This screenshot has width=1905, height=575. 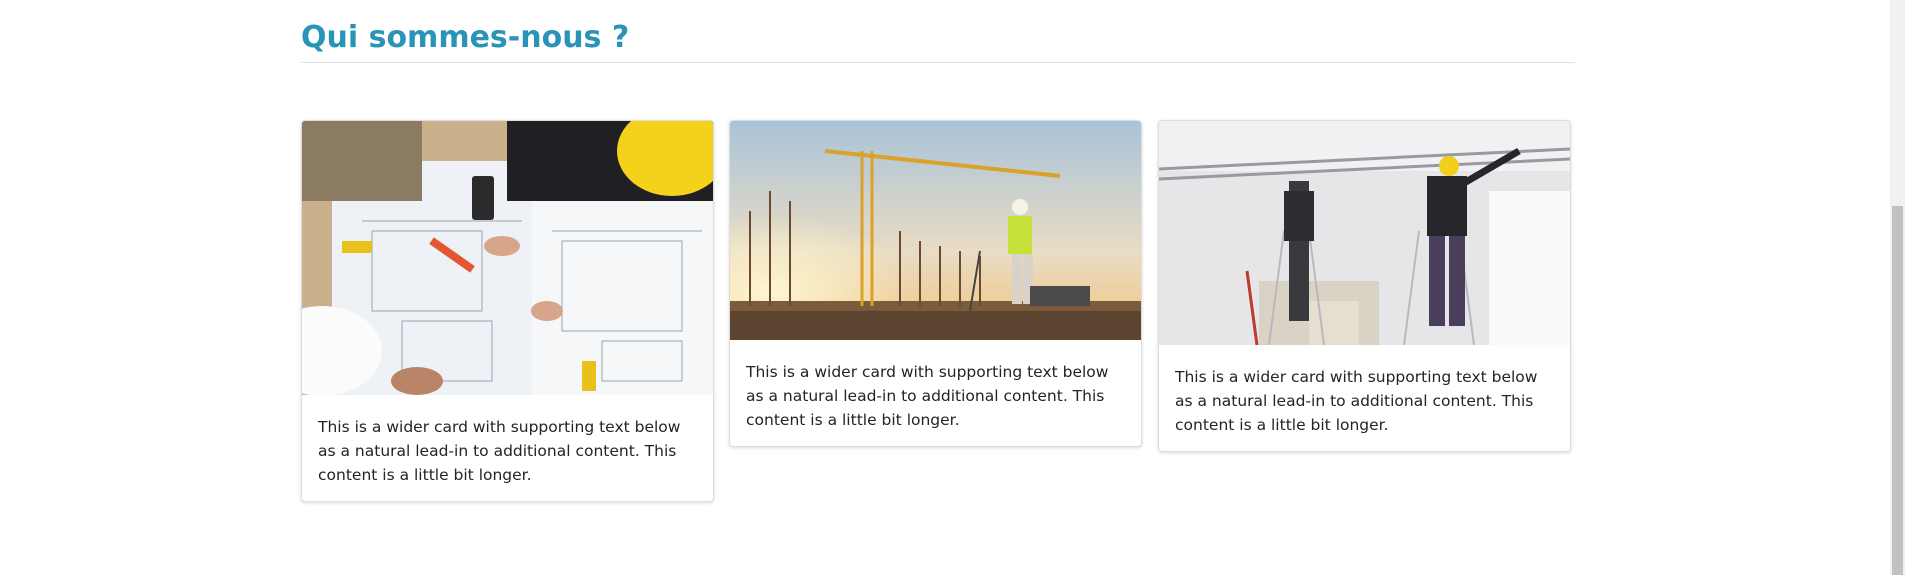 I want to click on section-title: Qui sommes-nous ?, so click(x=465, y=37).